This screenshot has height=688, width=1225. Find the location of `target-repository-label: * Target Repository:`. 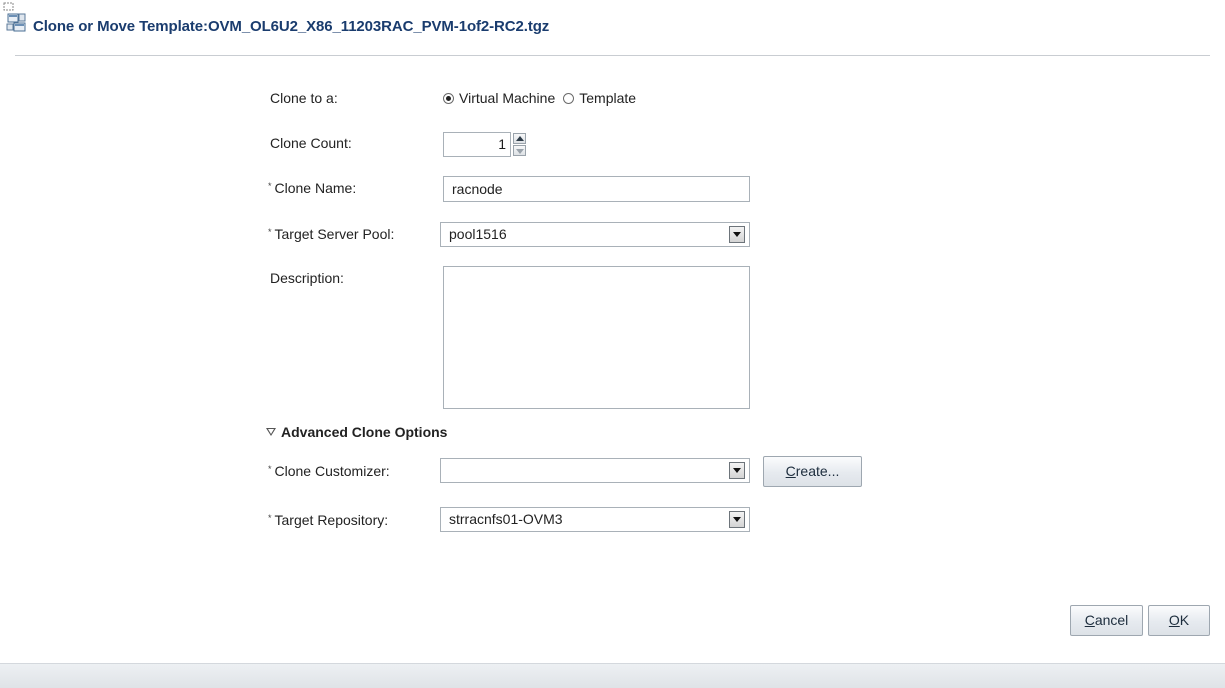

target-repository-label: * Target Repository: is located at coordinates (328, 520).